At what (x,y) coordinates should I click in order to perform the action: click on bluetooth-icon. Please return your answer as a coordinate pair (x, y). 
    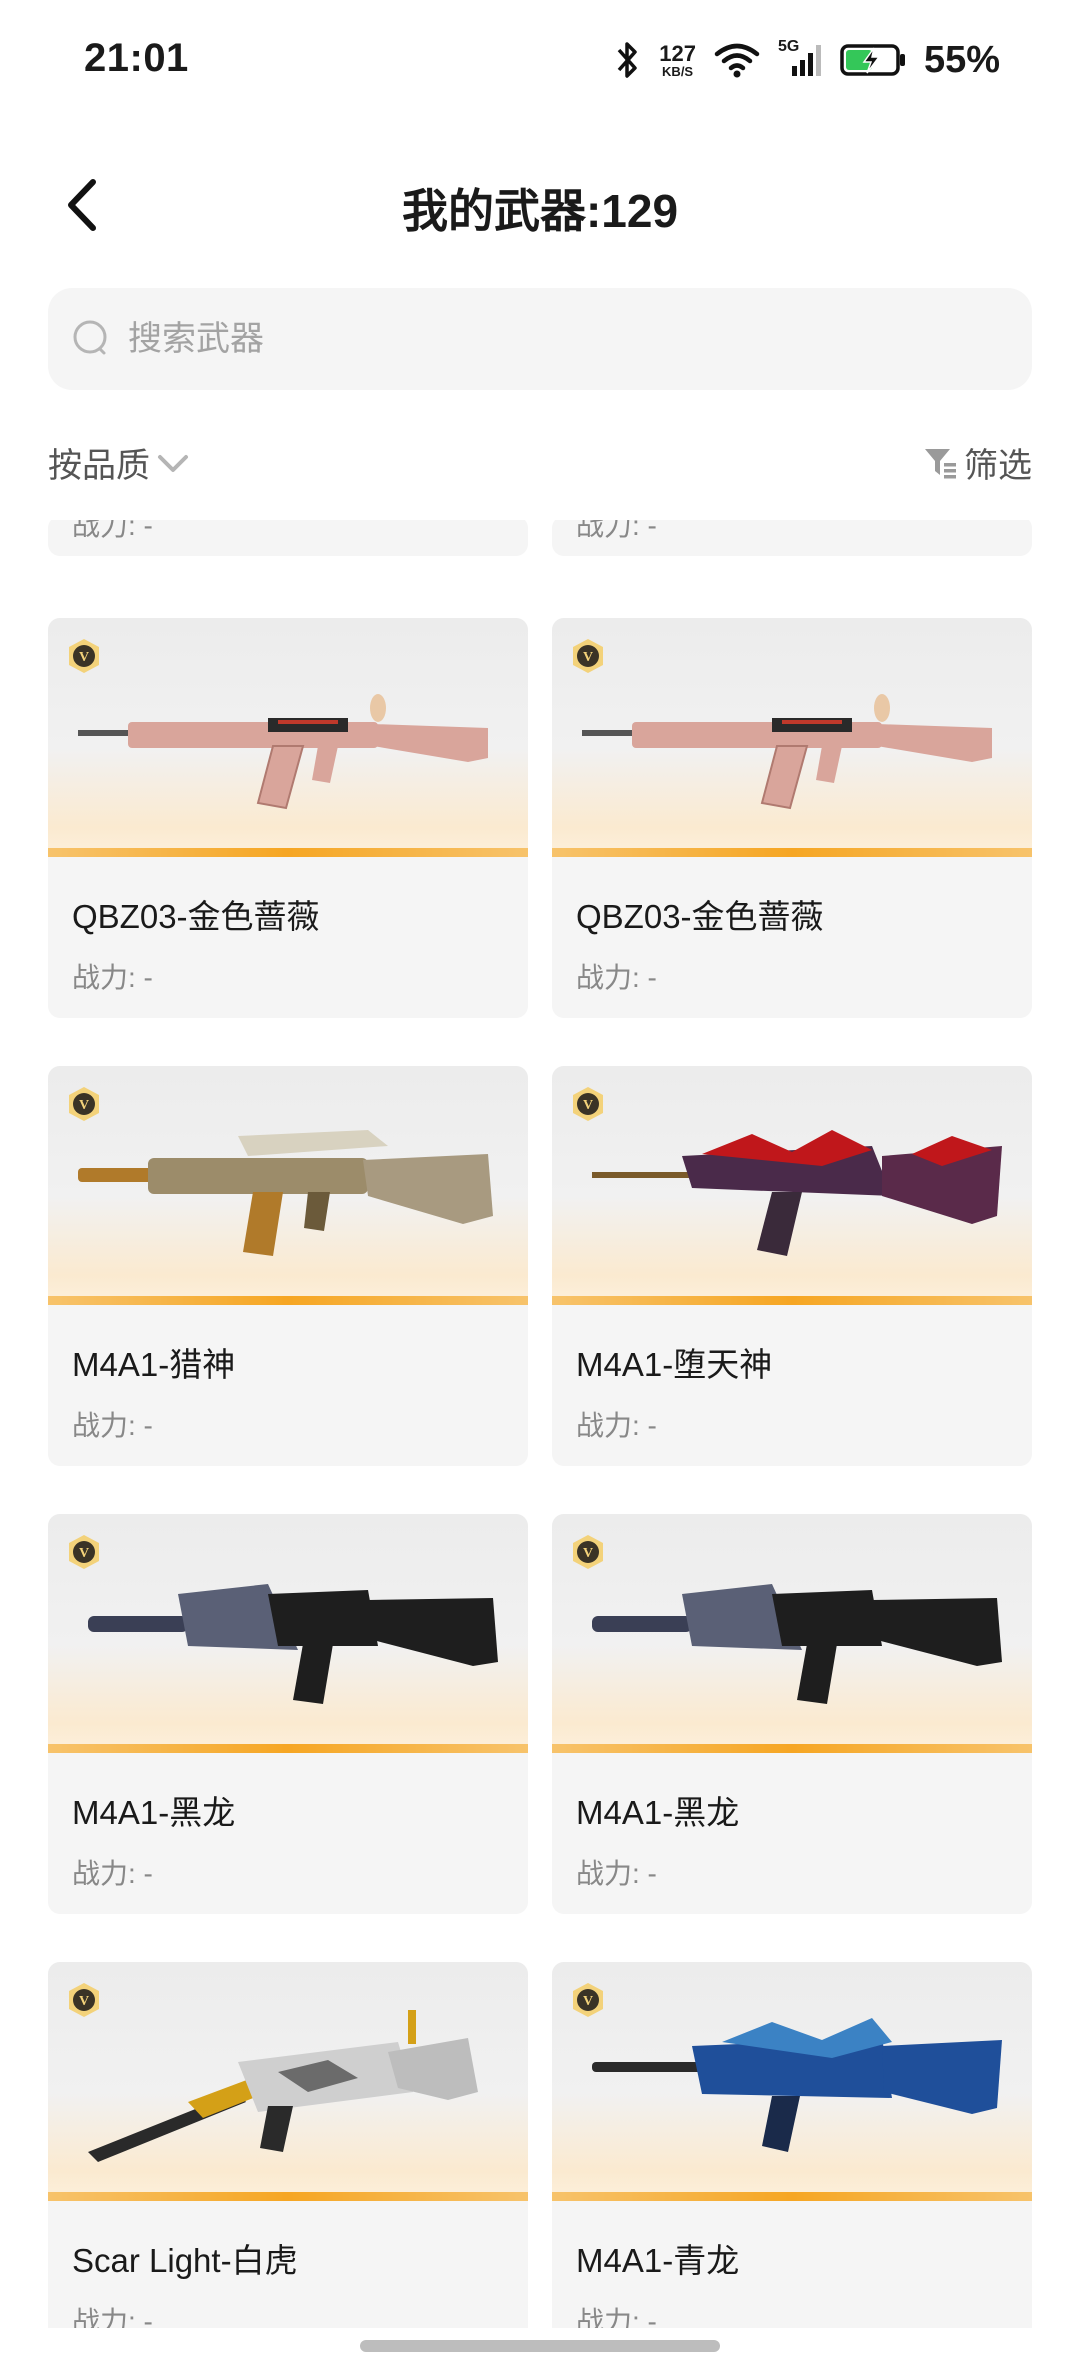
    Looking at the image, I should click on (627, 60).